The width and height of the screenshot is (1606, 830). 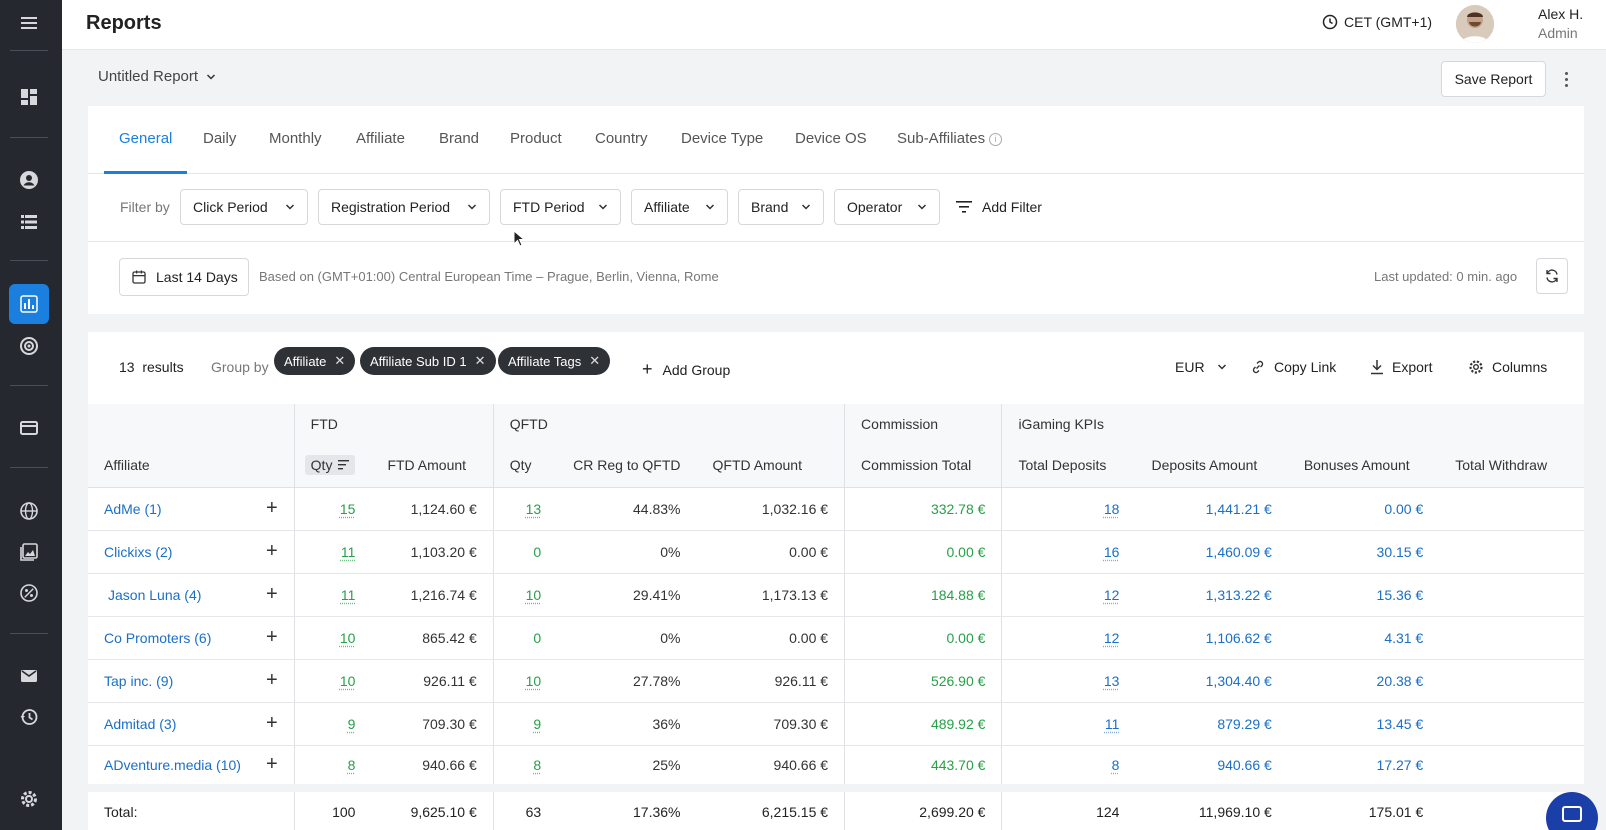 I want to click on gear-icon, so click(x=29, y=799).